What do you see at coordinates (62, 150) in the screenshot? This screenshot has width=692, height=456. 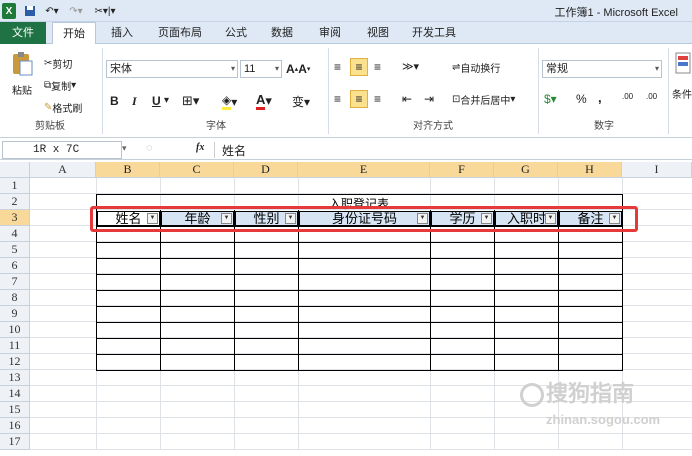 I see `name-box: 1R x 7C` at bounding box center [62, 150].